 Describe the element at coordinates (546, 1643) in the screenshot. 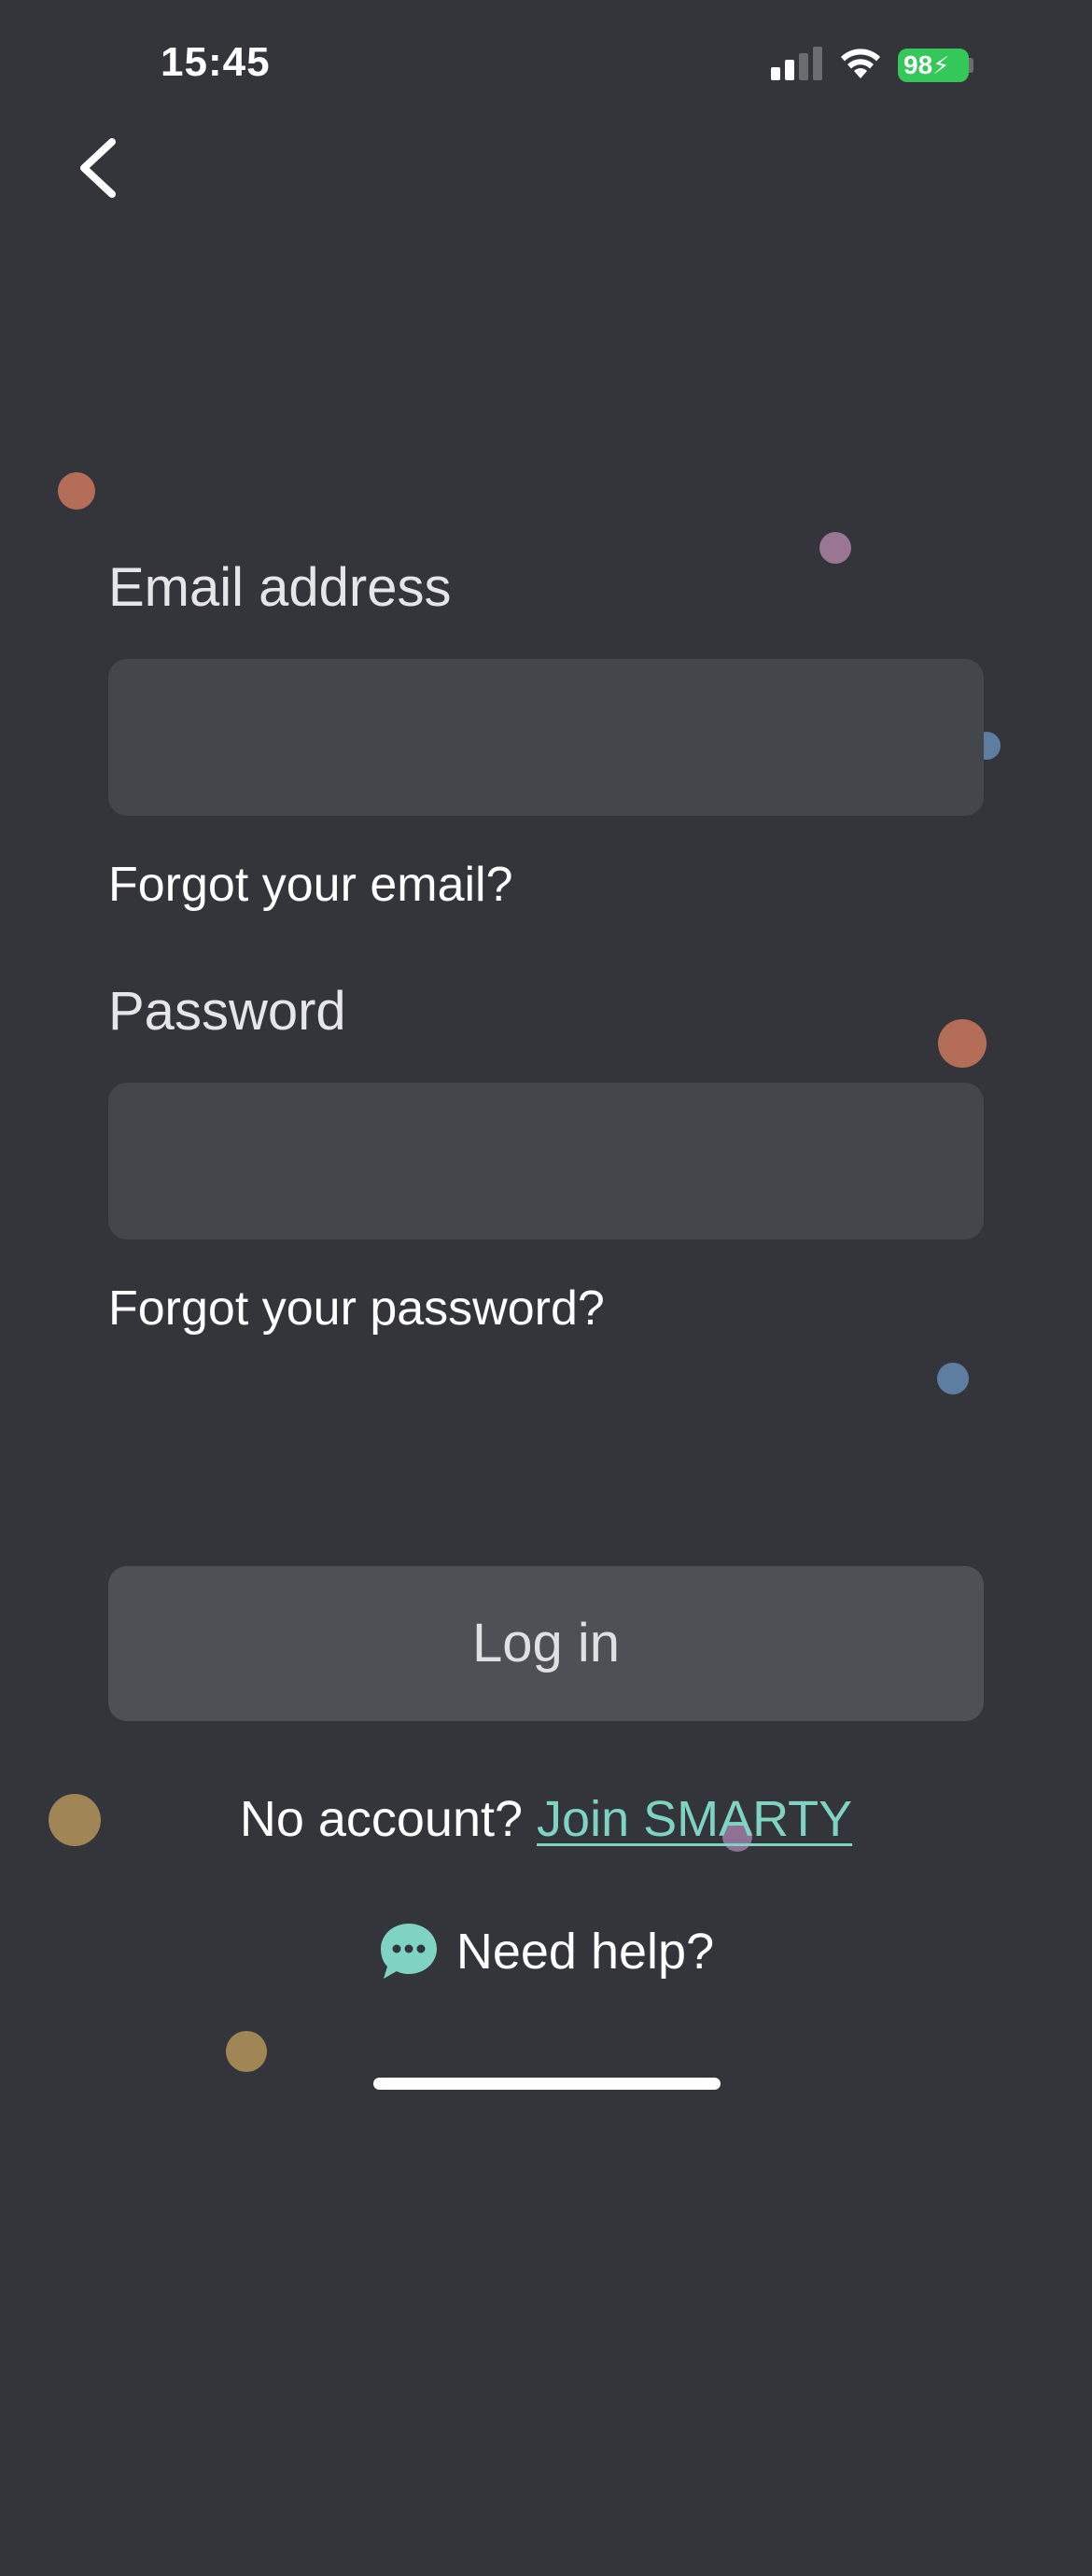

I see `login-button: Log in` at that location.